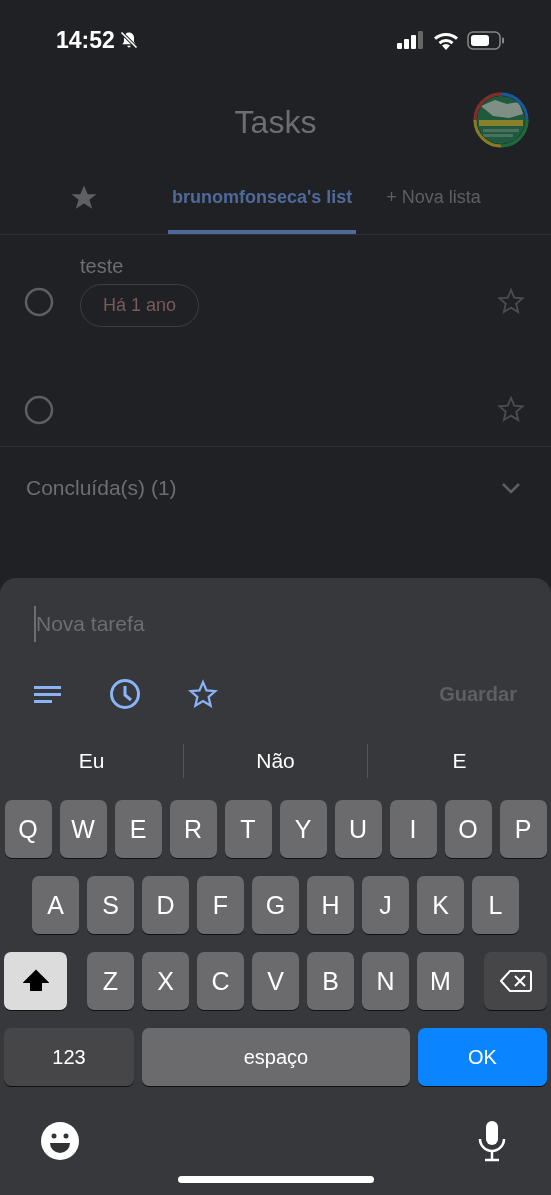 Image resolution: width=551 pixels, height=1195 pixels. I want to click on key: S, so click(110, 905).